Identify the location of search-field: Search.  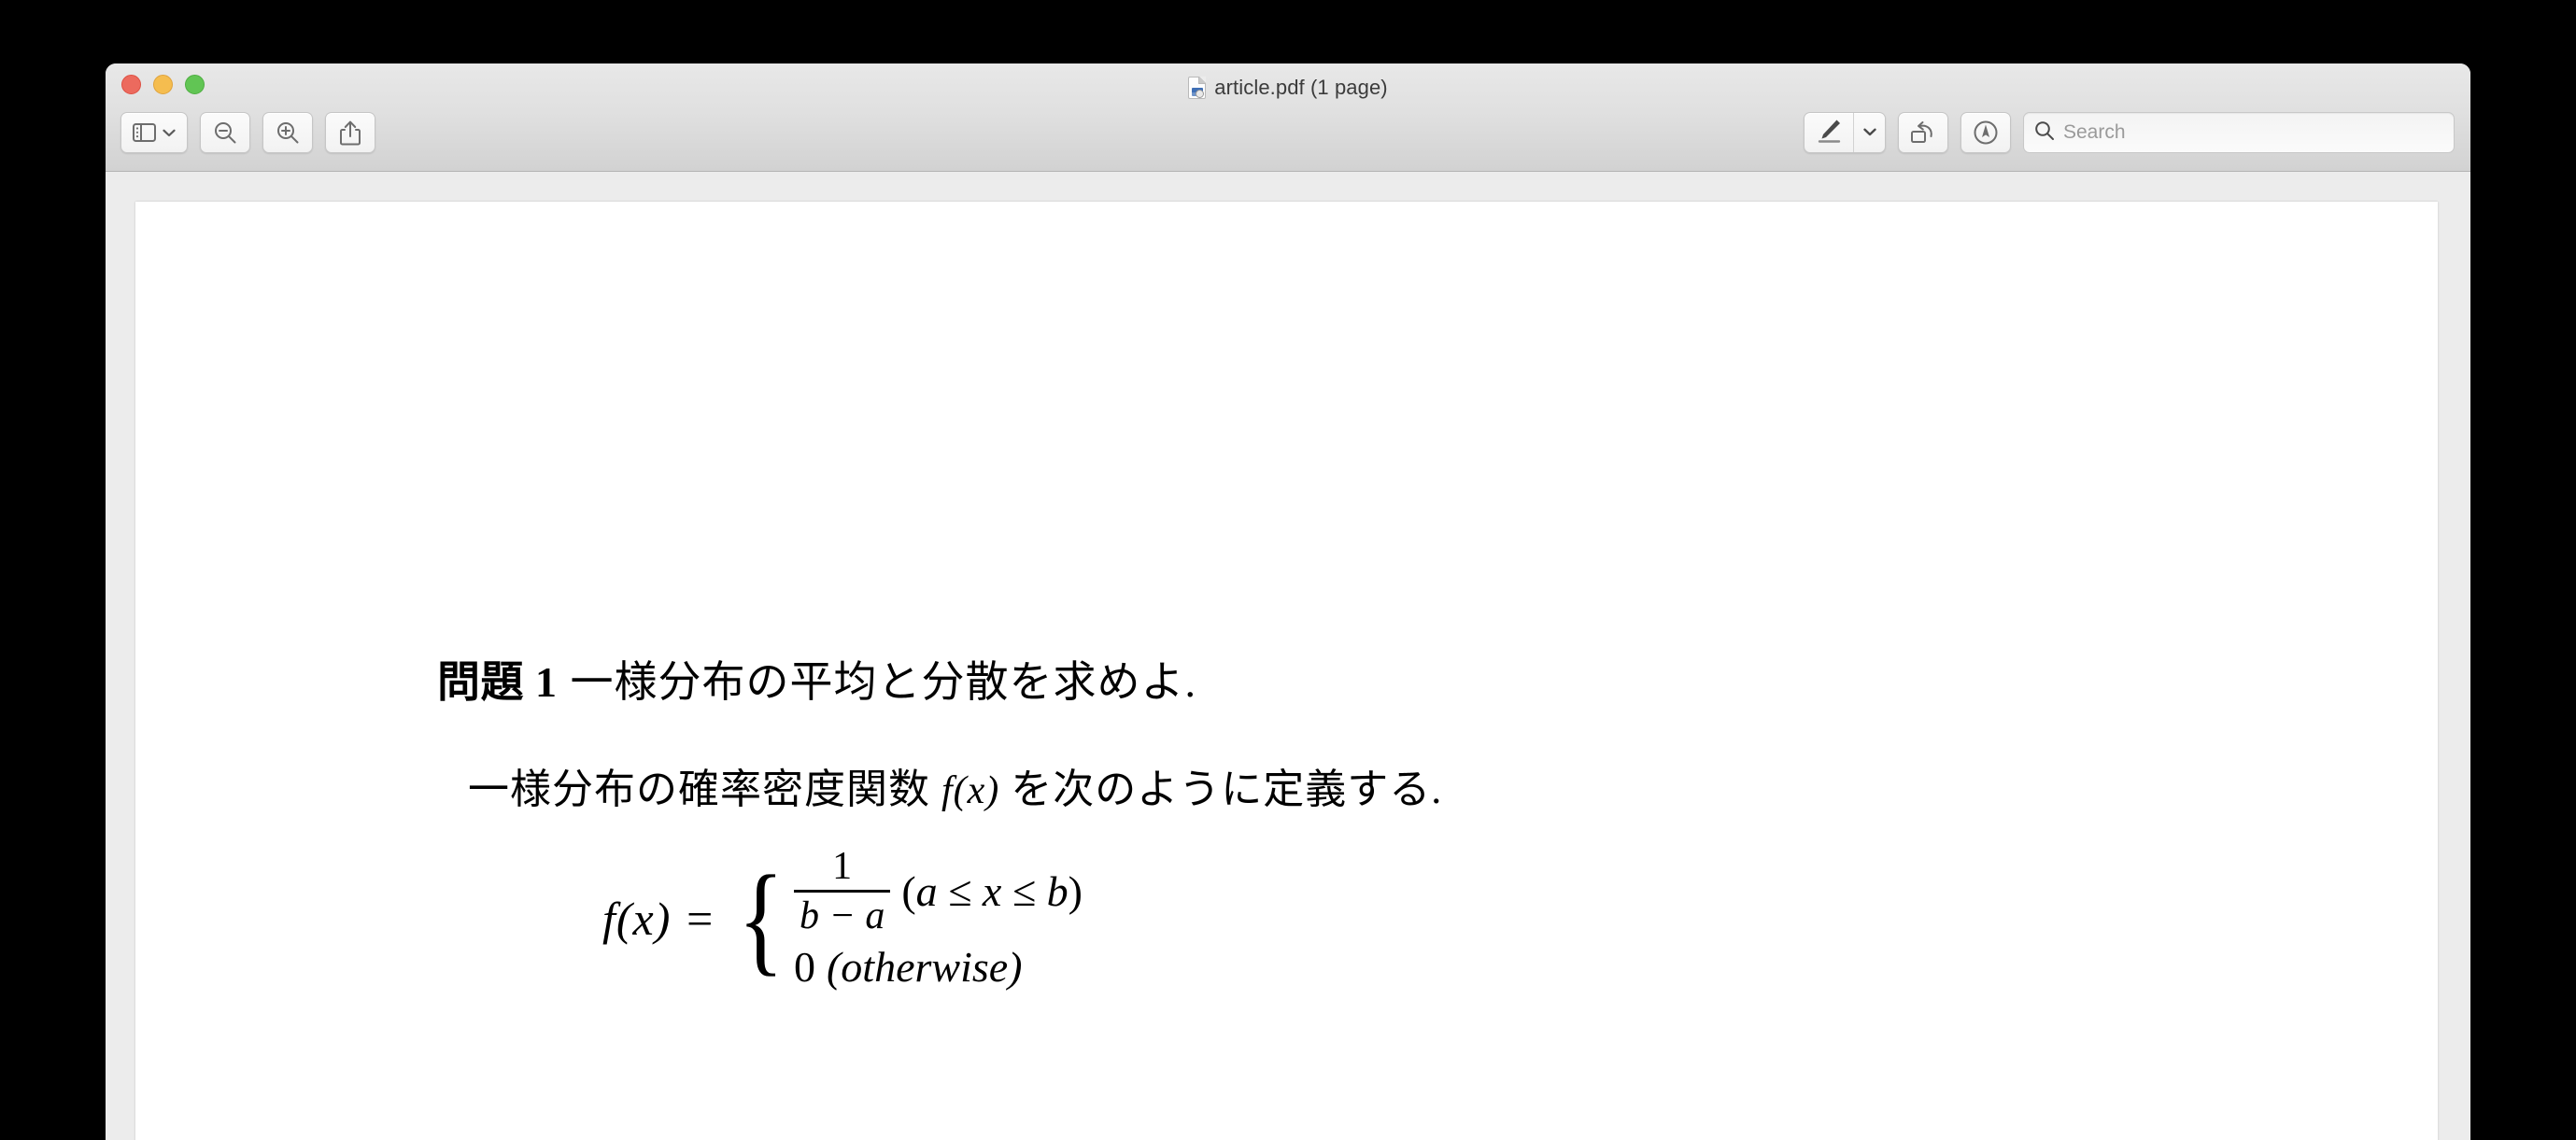
(2239, 132).